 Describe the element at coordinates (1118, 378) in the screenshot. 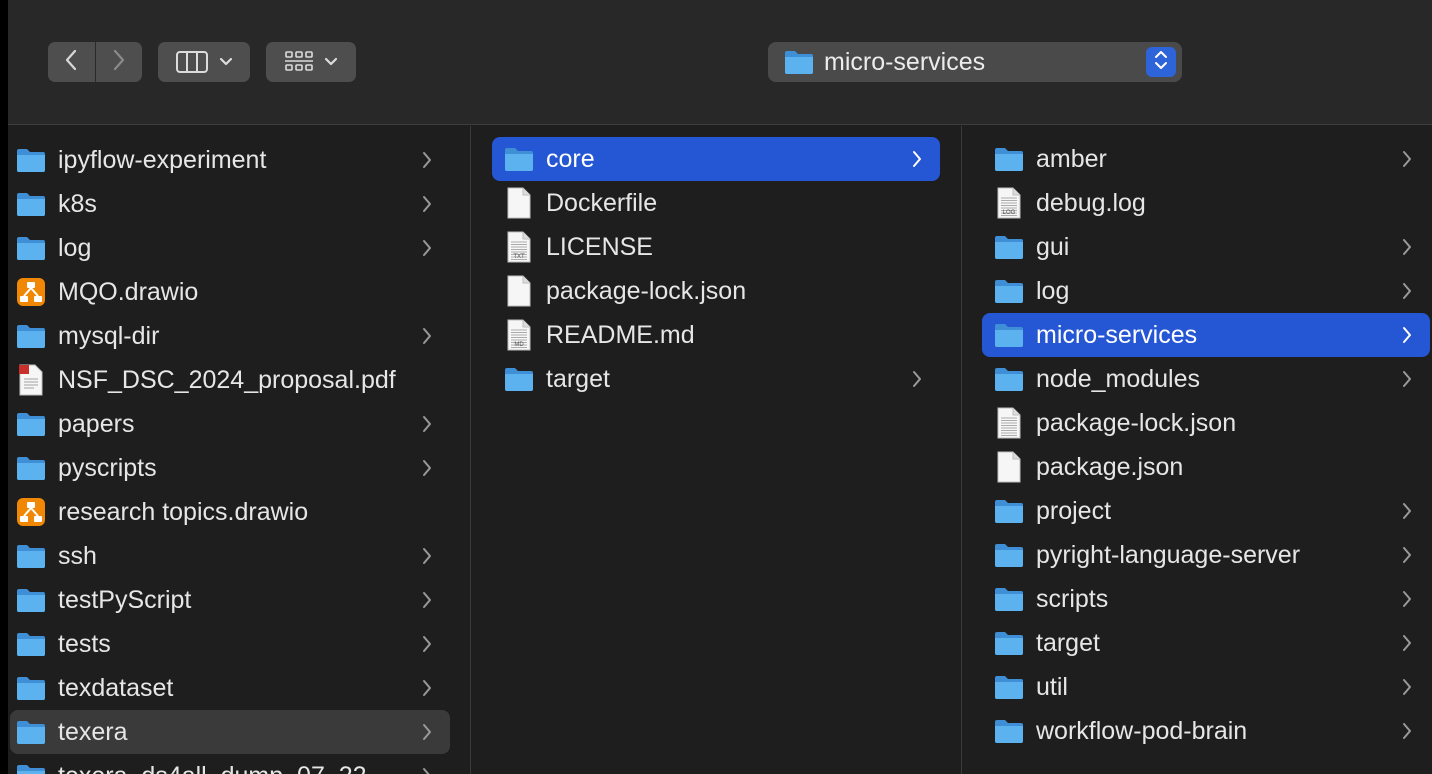

I see `item-name: node_modules` at that location.